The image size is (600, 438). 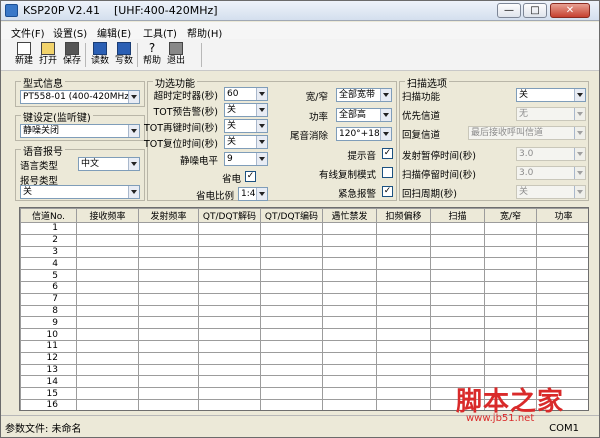 What do you see at coordinates (48, 275) in the screenshot?
I see `channel-number-cell: 5` at bounding box center [48, 275].